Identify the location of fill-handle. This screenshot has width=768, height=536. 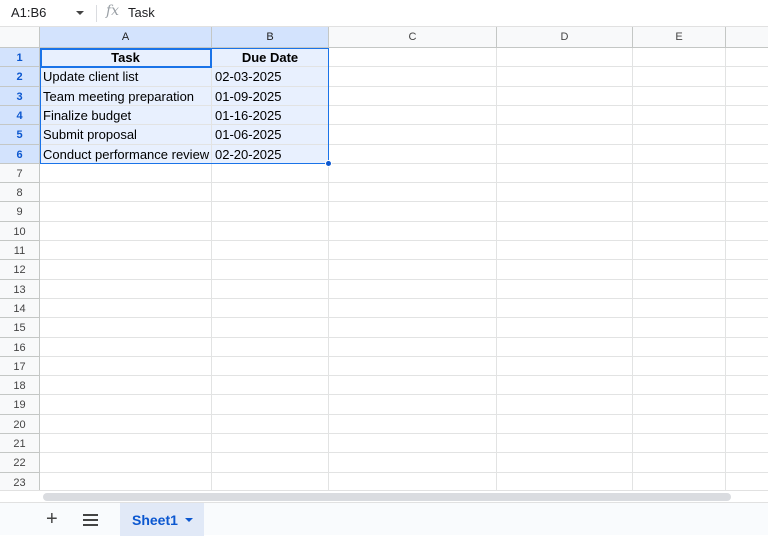
(328, 163).